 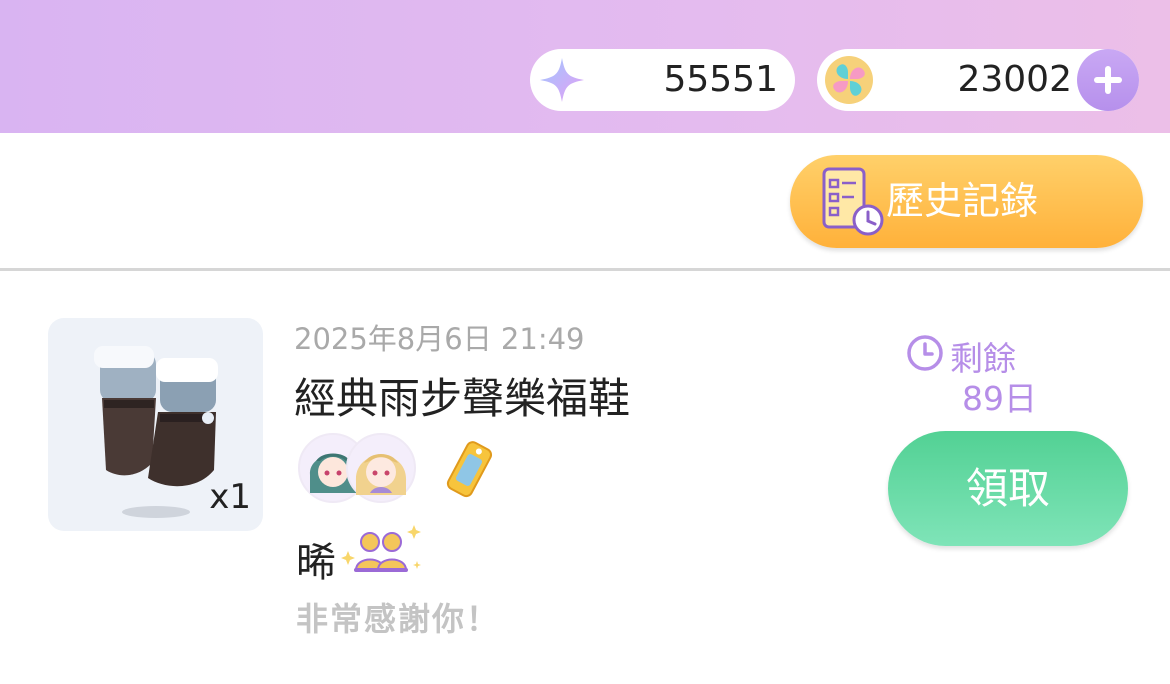 I want to click on clover-currency-pill: 23002, so click(x=978, y=80).